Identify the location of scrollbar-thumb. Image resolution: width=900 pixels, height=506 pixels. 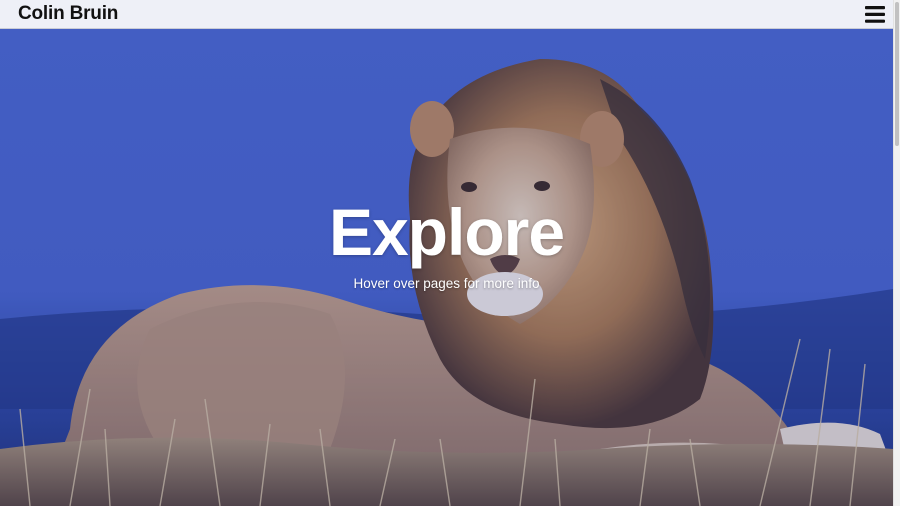
(897, 74).